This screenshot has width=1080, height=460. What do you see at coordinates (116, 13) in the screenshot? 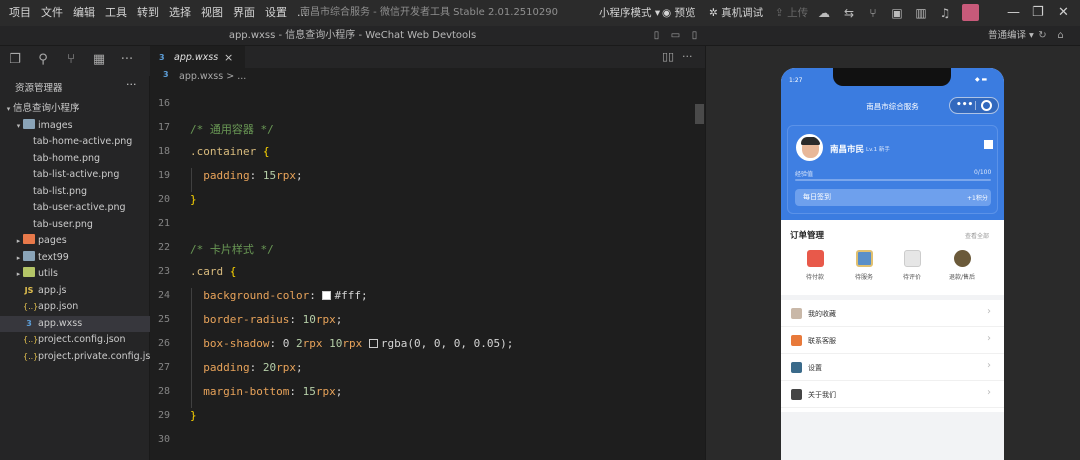
I see `menu-tools: 工具` at bounding box center [116, 13].